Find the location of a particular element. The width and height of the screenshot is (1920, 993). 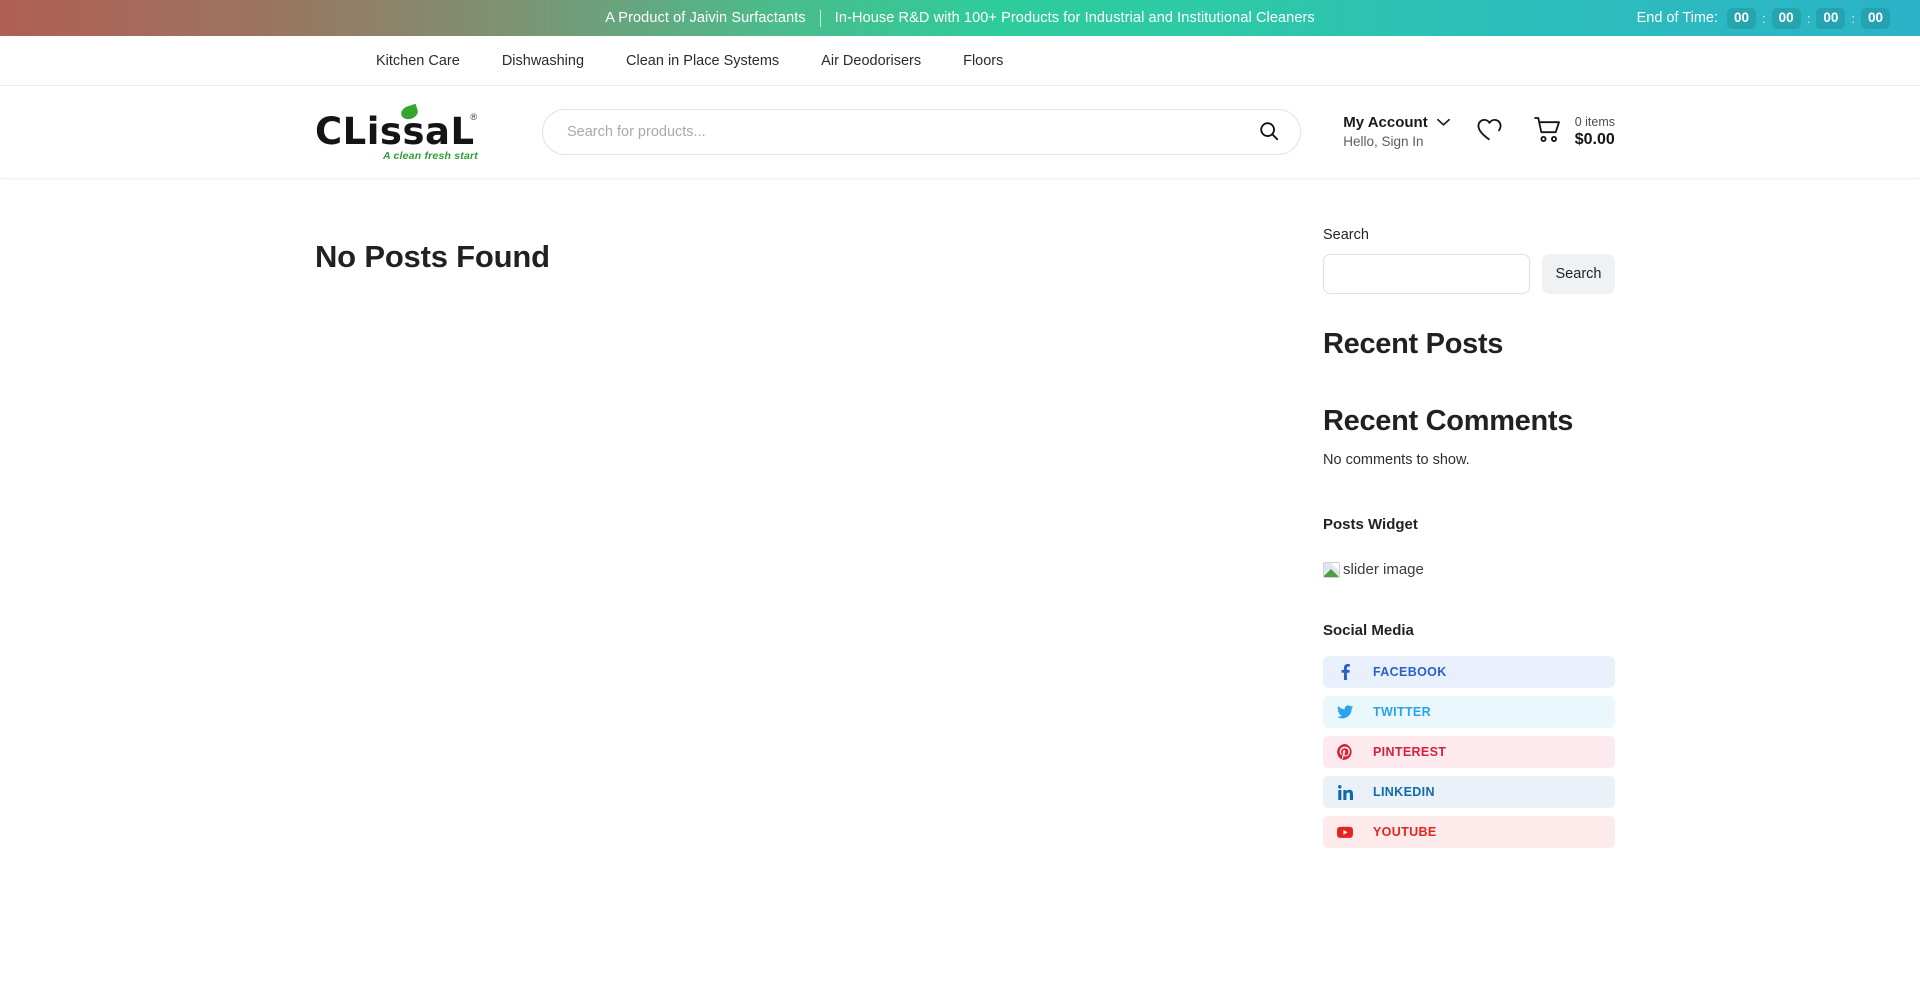

social-label-youtube: YOUTUBE is located at coordinates (1405, 832).